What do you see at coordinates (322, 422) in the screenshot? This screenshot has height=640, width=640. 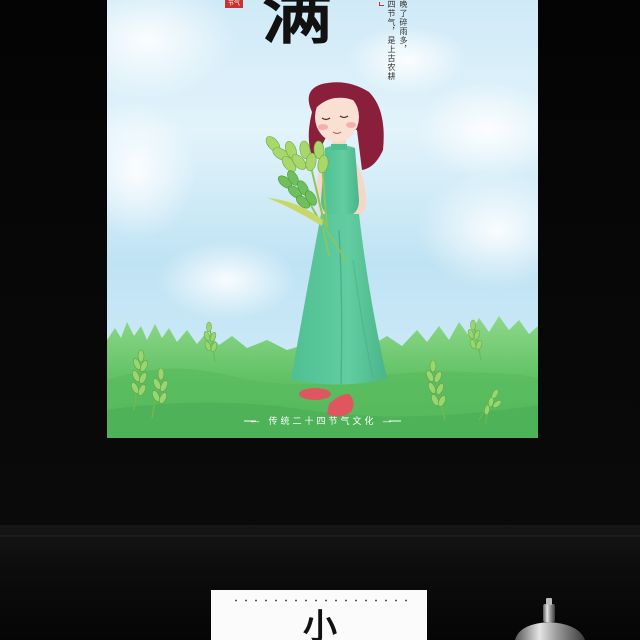 I see `poster-footer-text: — 传统二十四节气文化 —` at bounding box center [322, 422].